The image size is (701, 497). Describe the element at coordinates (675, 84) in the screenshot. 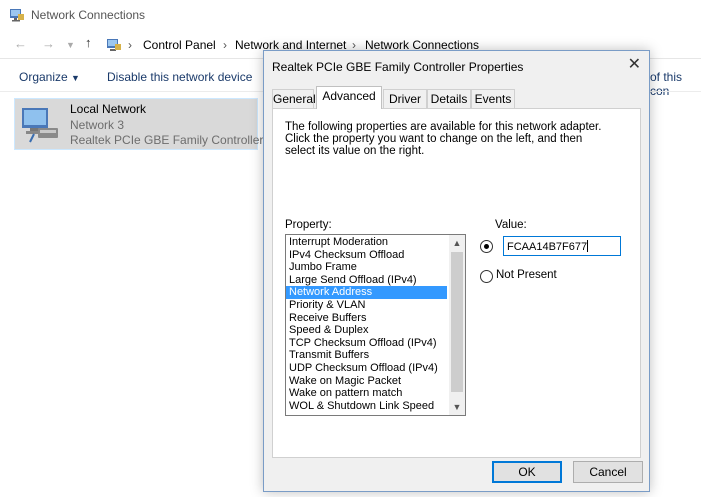

I see `command-overflow-text: of this con` at that location.